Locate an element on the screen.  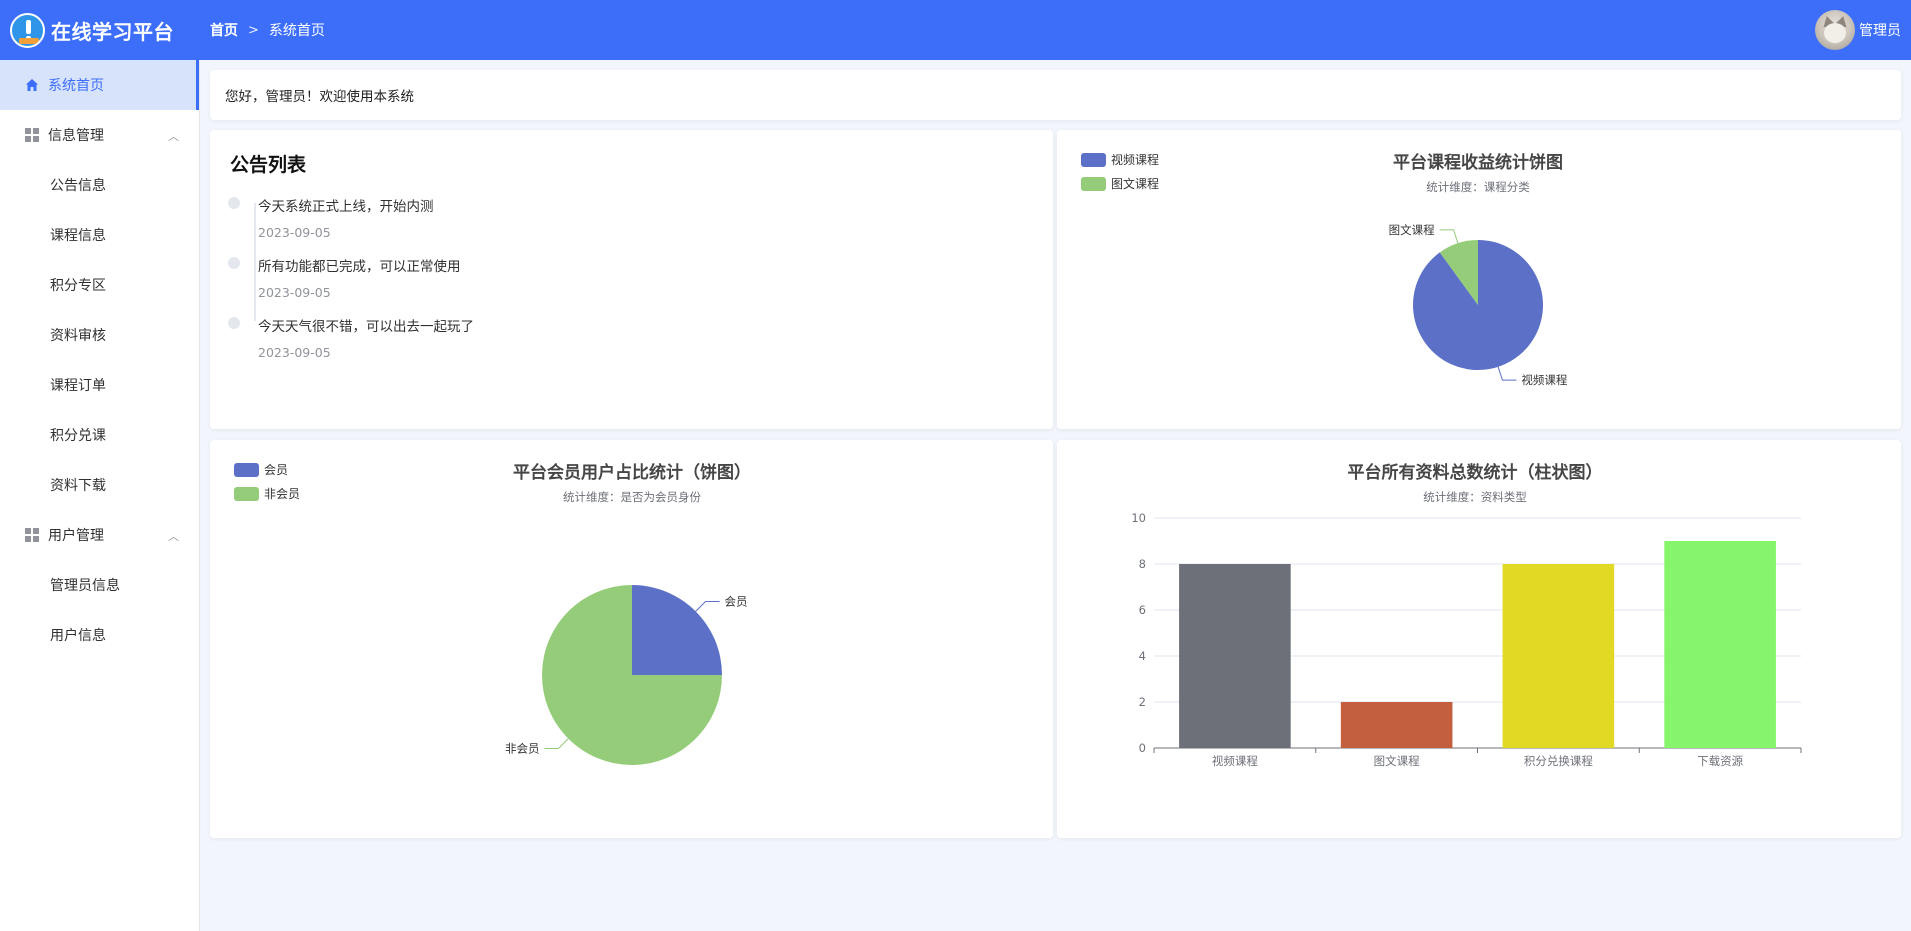
app-logo: 在线学习平台 is located at coordinates (100, 30).